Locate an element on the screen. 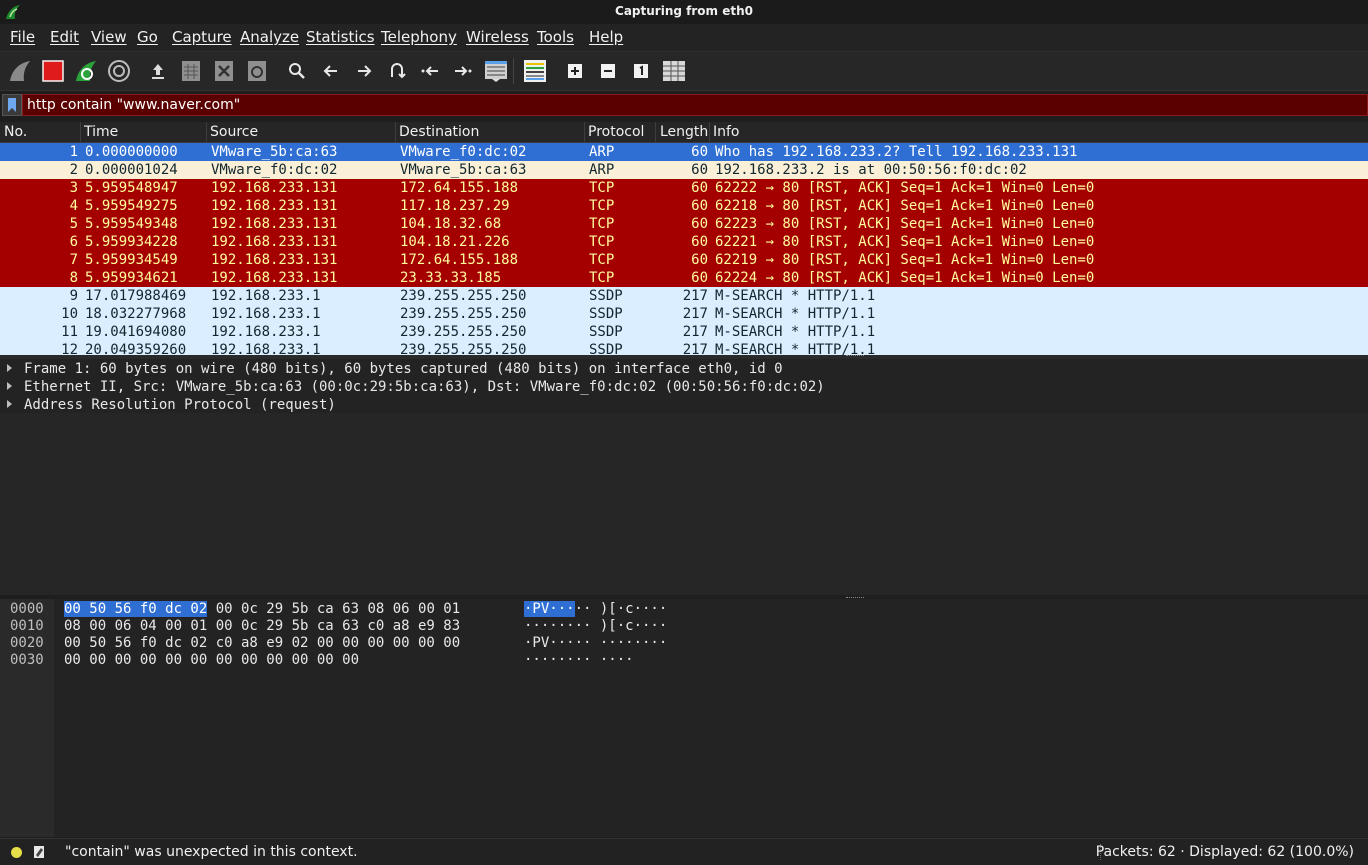 This screenshot has height=865, width=1368. stop-capture-button is located at coordinates (53, 71).